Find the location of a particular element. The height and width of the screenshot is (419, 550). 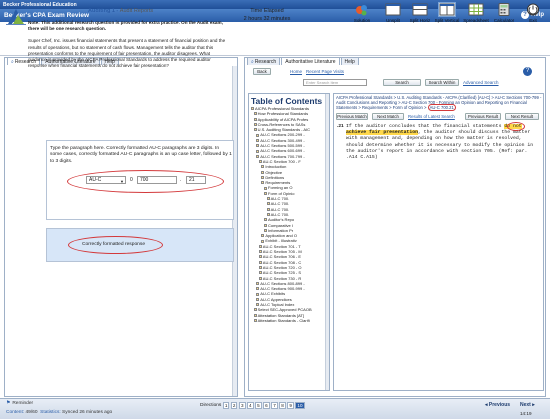

tab-research-right-label: Research is located at coordinates (265, 61).